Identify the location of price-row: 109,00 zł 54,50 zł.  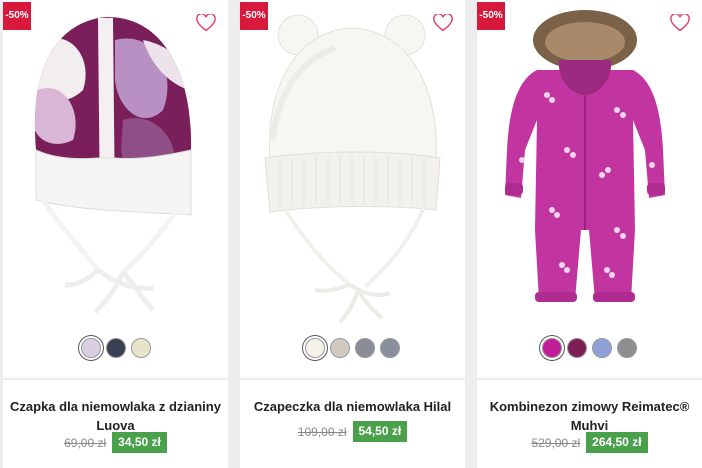
(352, 431).